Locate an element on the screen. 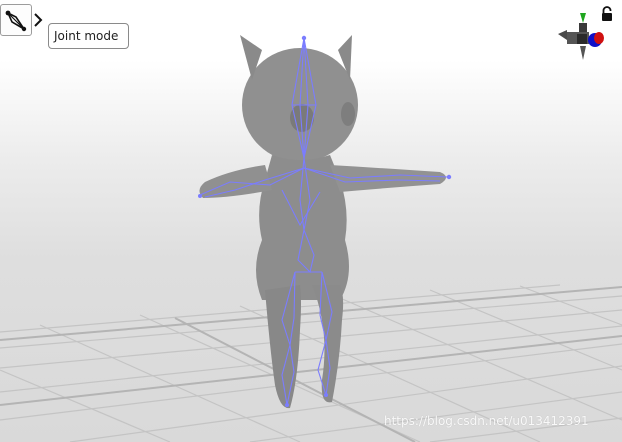  joint-mode-button is located at coordinates (16, 20).